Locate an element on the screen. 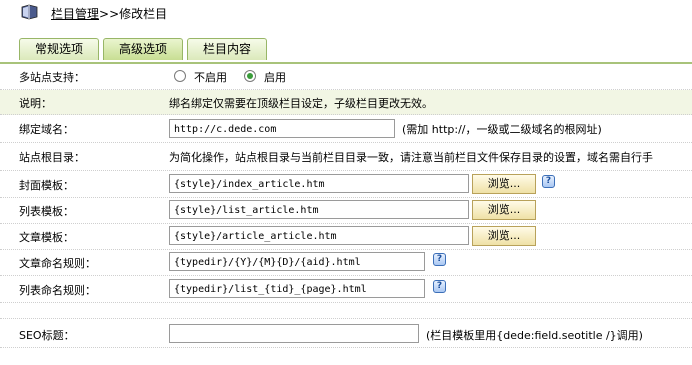  tab-advanced-options: 高级选项 is located at coordinates (143, 49).